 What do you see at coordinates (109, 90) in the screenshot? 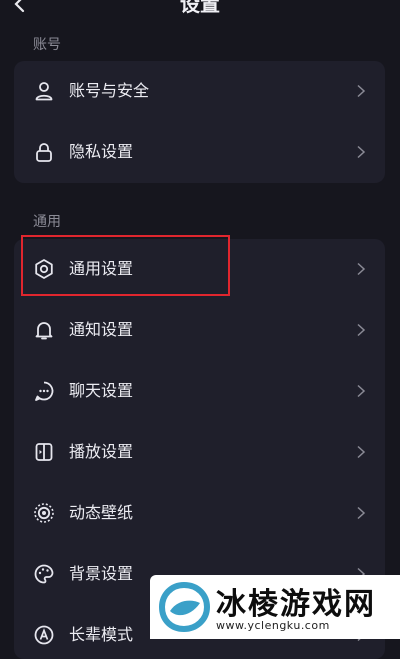
I see `settings-item-label: 账号与安全` at bounding box center [109, 90].